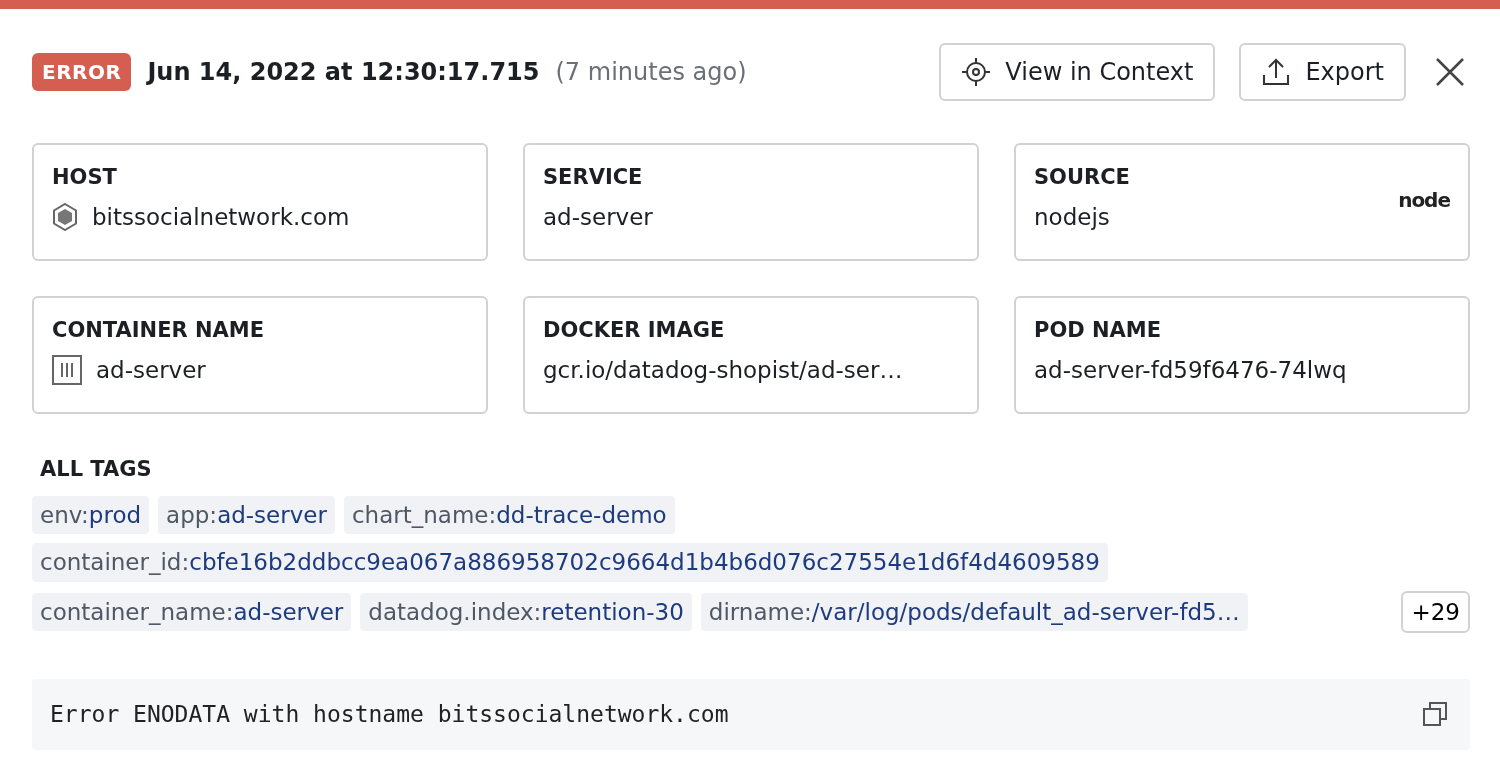  I want to click on source-logo: node, so click(1424, 200).